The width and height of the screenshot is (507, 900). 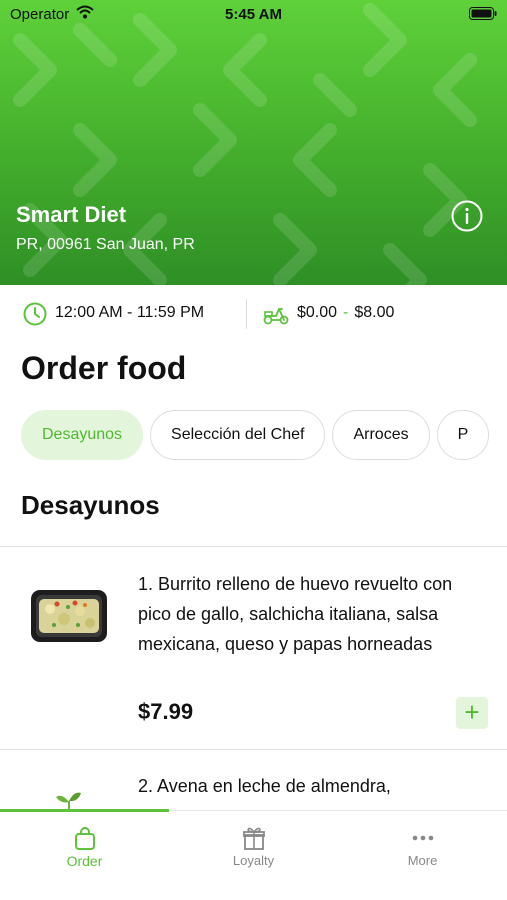 What do you see at coordinates (253, 314) in the screenshot?
I see `store-meta-row: 12:00 AM - 11:59 PM $0.00- $8.00` at bounding box center [253, 314].